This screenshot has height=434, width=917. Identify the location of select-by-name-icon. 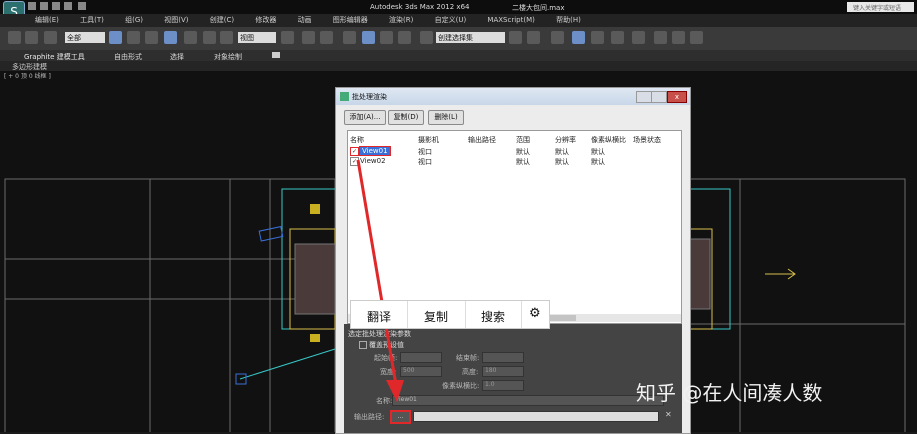
(133, 37).